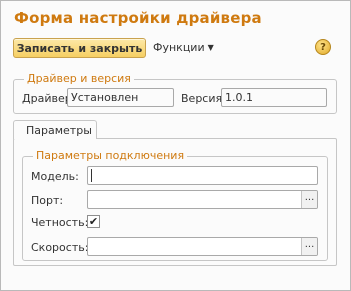  I want to click on parity-checkbox: ✔, so click(93, 221).